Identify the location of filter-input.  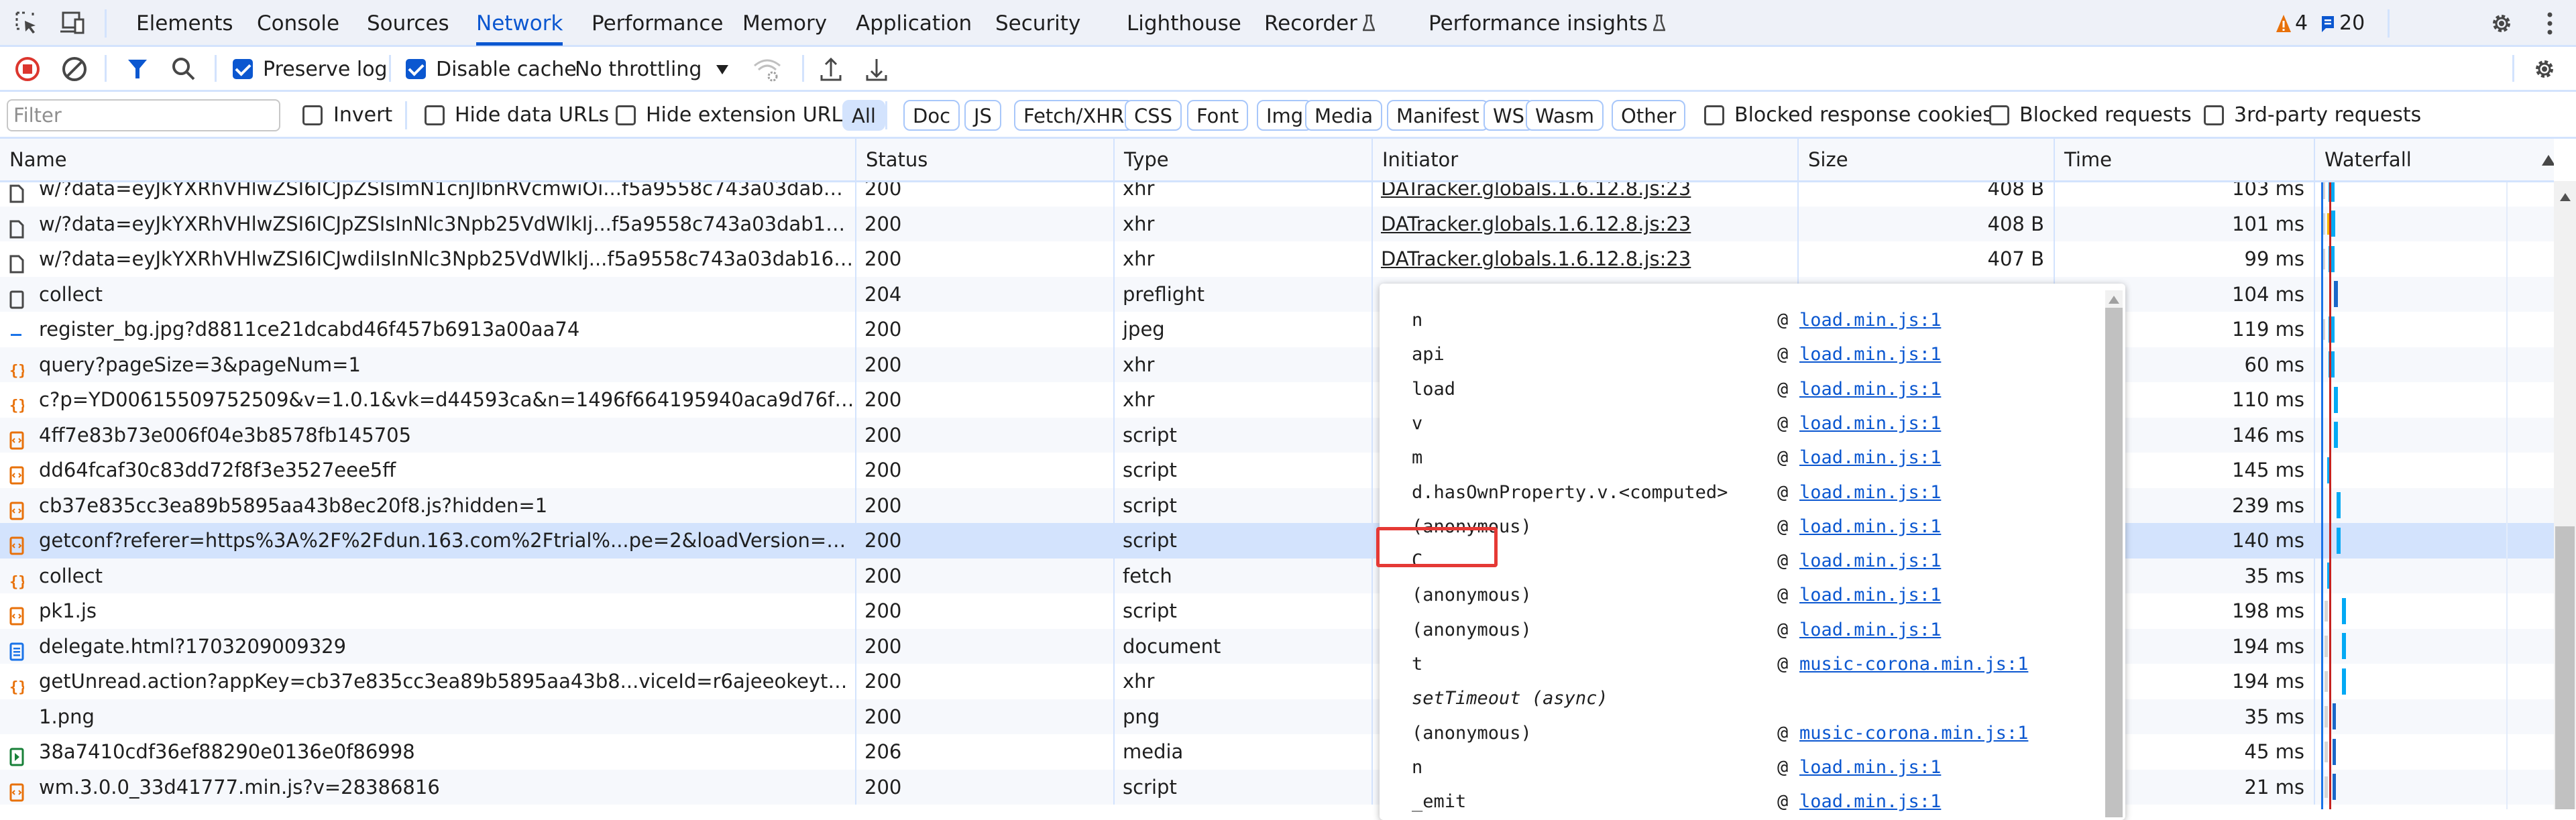
(143, 115).